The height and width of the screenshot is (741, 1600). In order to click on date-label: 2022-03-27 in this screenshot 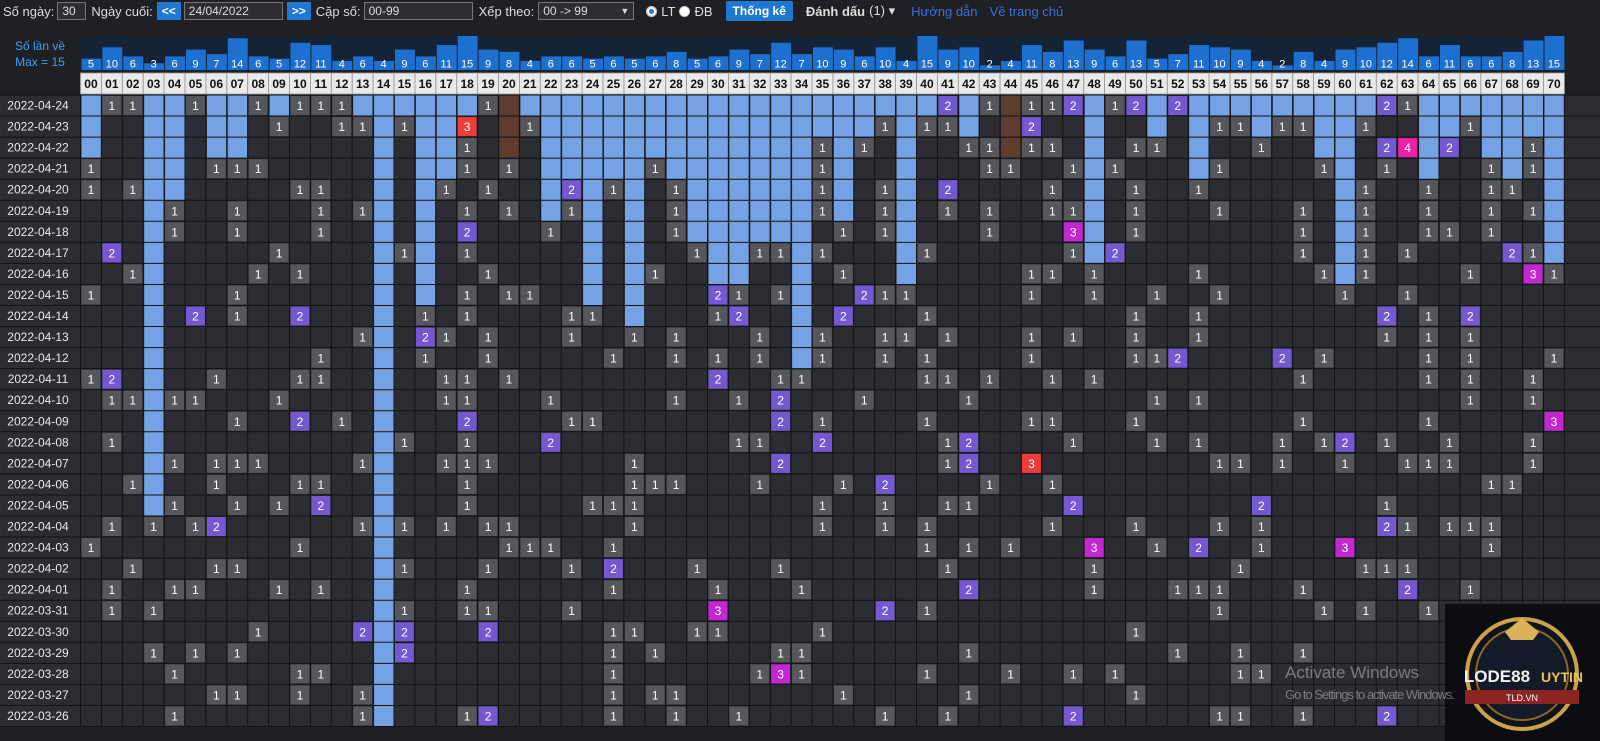, I will do `click(38, 695)`.